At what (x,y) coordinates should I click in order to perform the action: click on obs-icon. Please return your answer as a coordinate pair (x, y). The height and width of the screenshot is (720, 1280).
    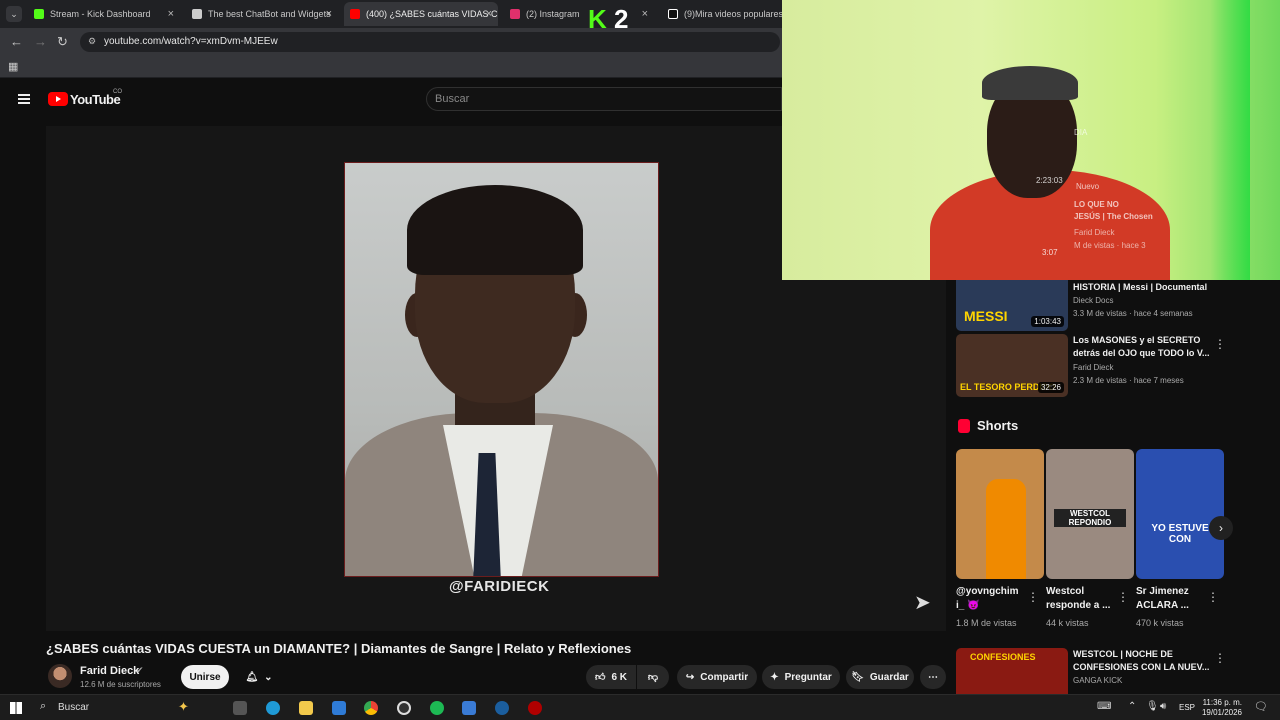
    Looking at the image, I should click on (404, 708).